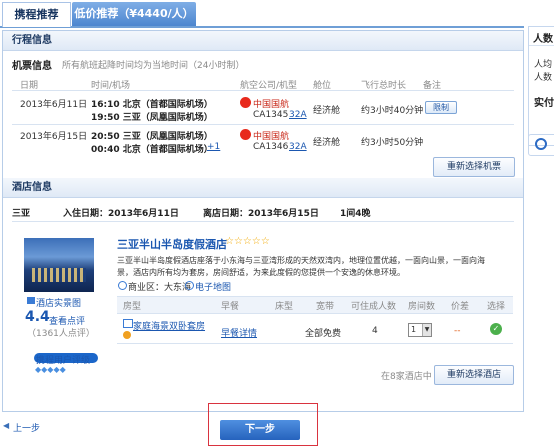  I want to click on leg1-plane-type: 32A, so click(298, 115).